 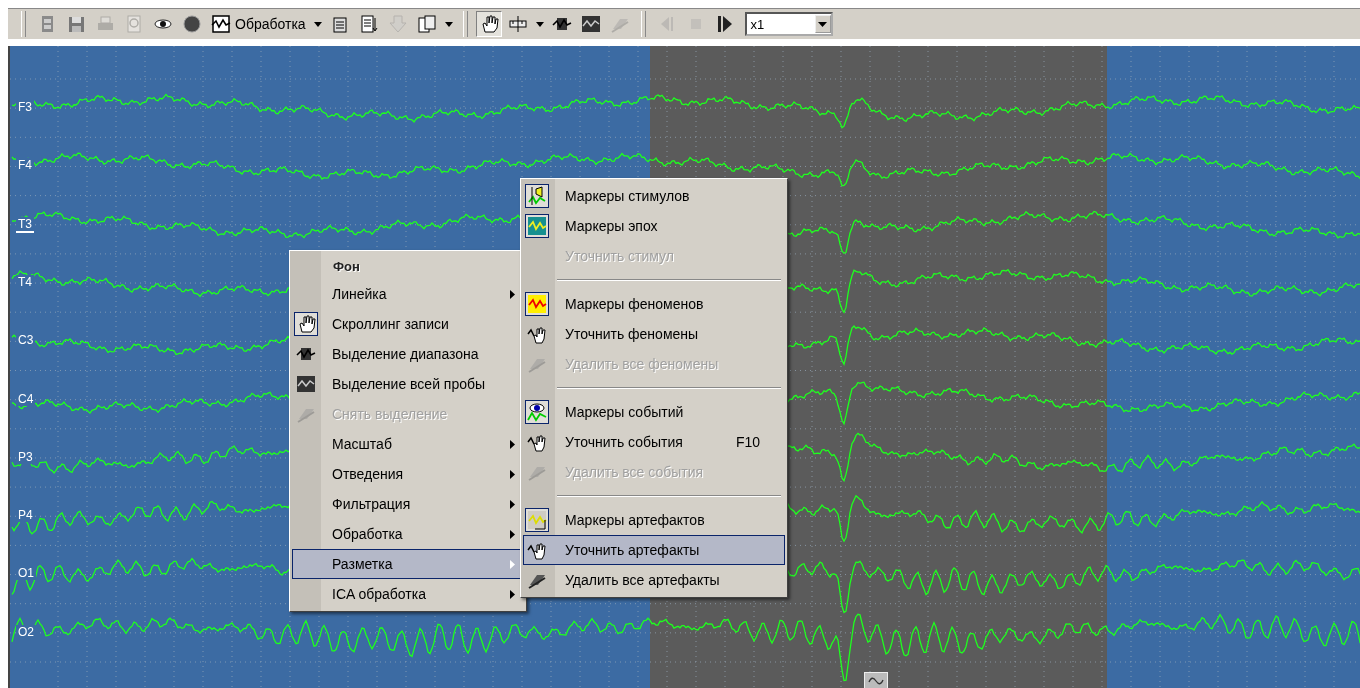 What do you see at coordinates (134, 24) in the screenshot?
I see `preview-icon` at bounding box center [134, 24].